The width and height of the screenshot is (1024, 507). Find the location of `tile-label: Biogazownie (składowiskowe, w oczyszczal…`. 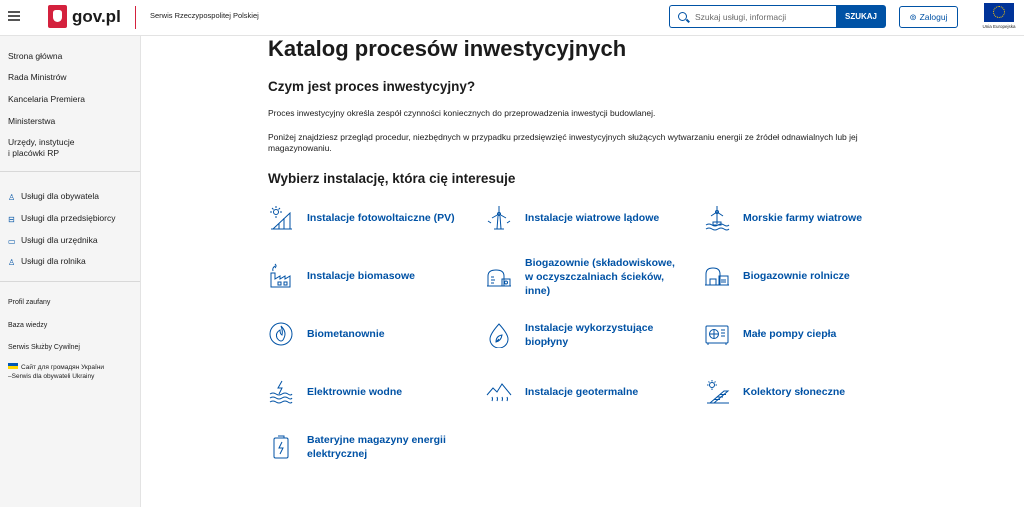

tile-label: Biogazownie (składowiskowe, w oczyszczal… is located at coordinates (600, 277).